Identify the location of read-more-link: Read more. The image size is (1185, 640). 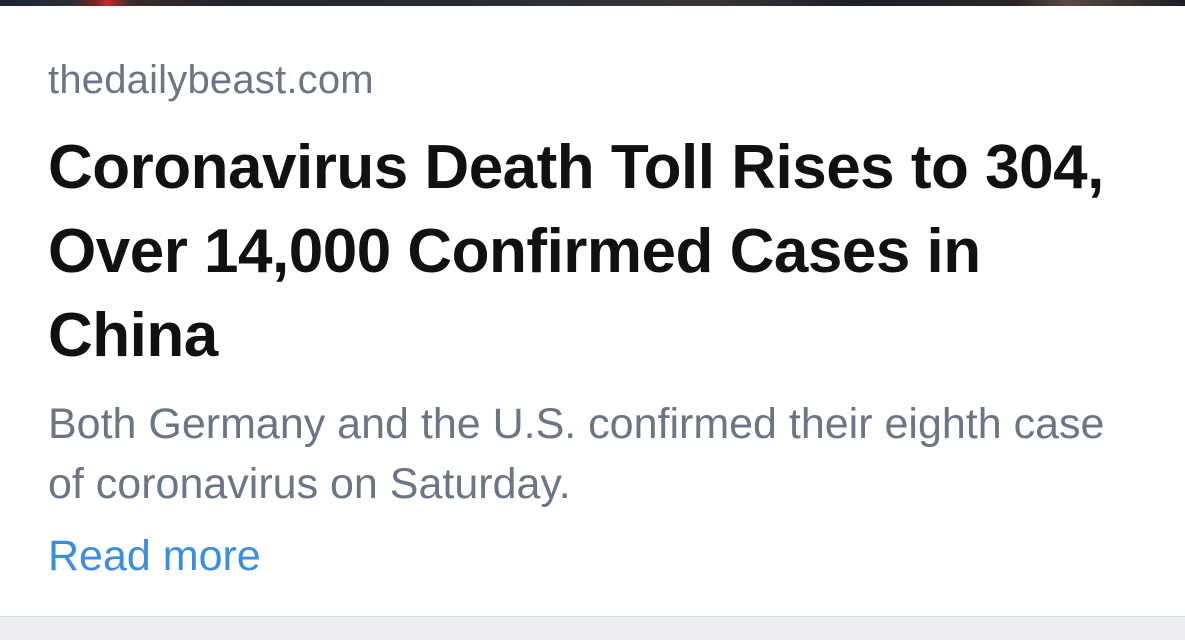
(154, 556).